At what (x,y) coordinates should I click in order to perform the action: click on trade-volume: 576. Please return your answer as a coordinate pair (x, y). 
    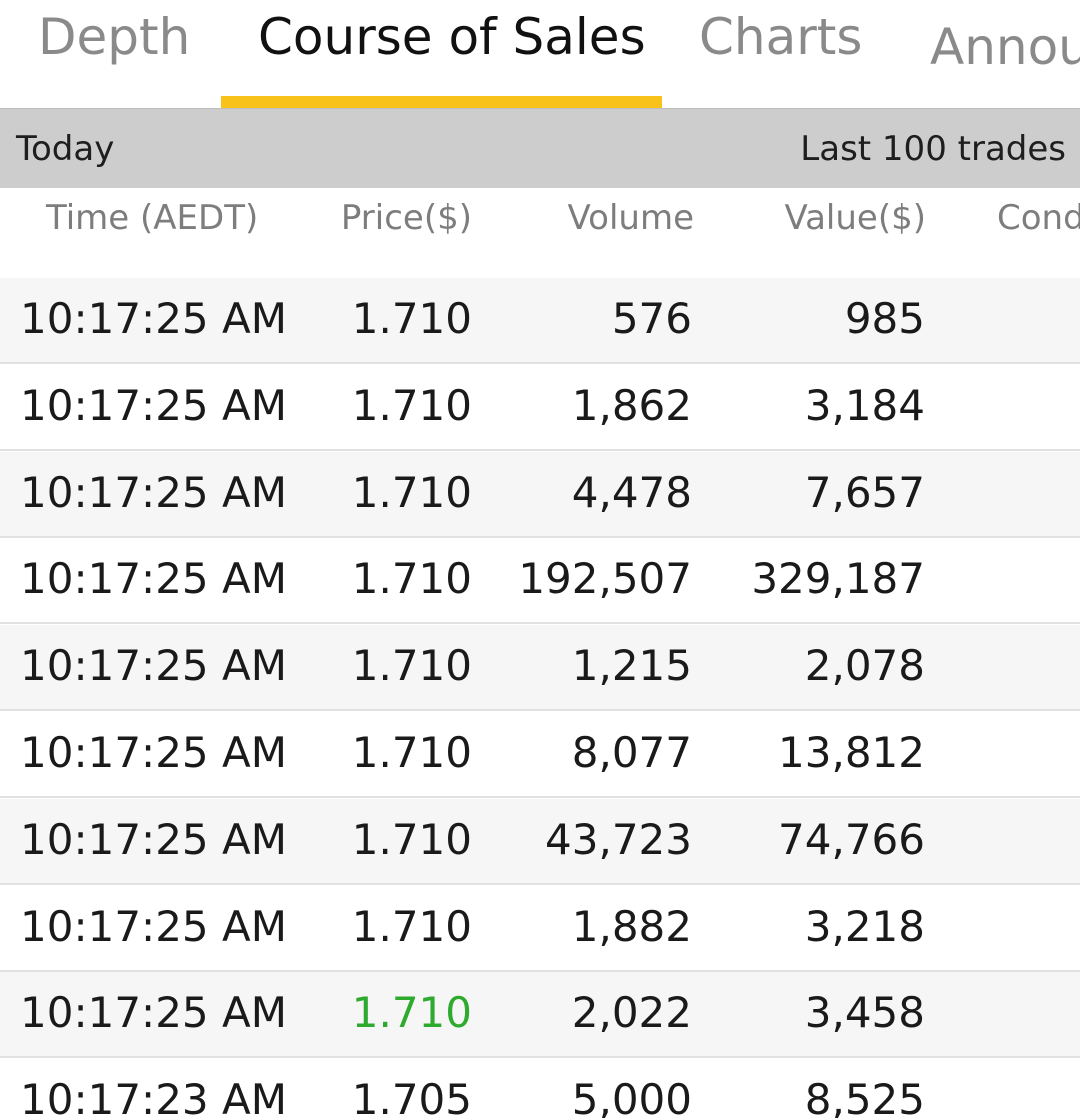
    Looking at the image, I should click on (651, 318).